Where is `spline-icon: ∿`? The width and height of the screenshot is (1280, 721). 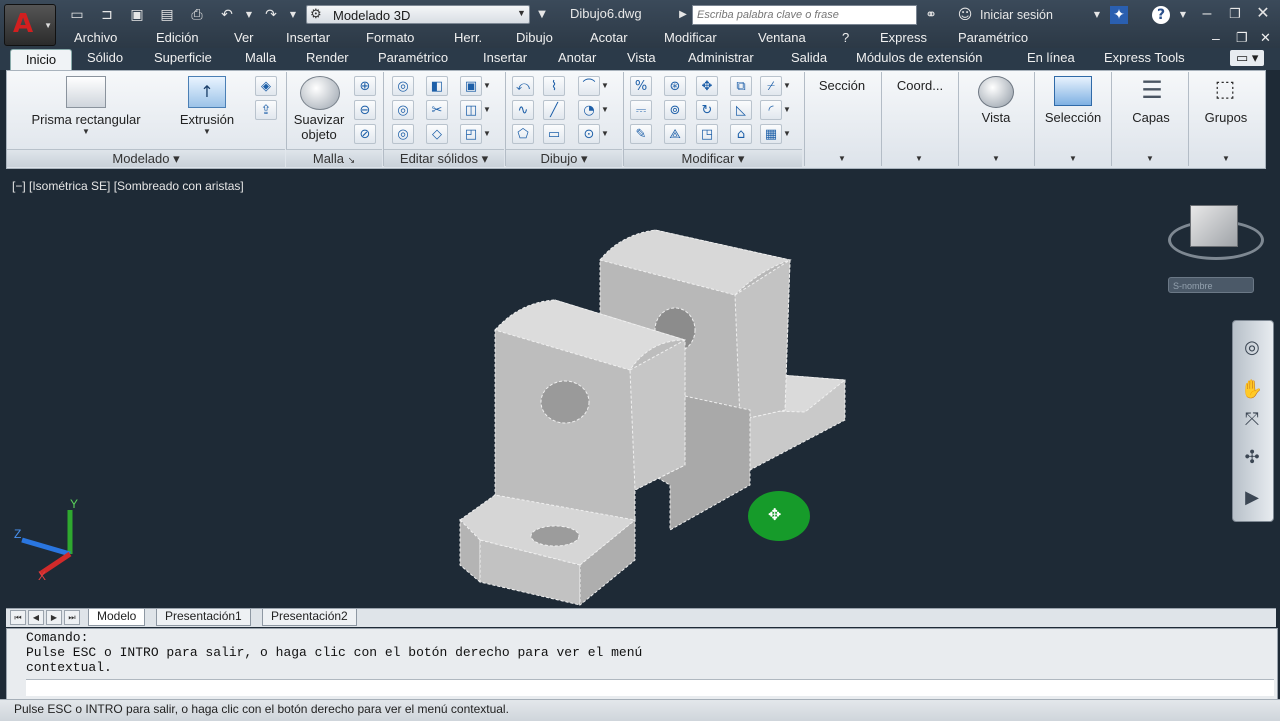 spline-icon: ∿ is located at coordinates (523, 110).